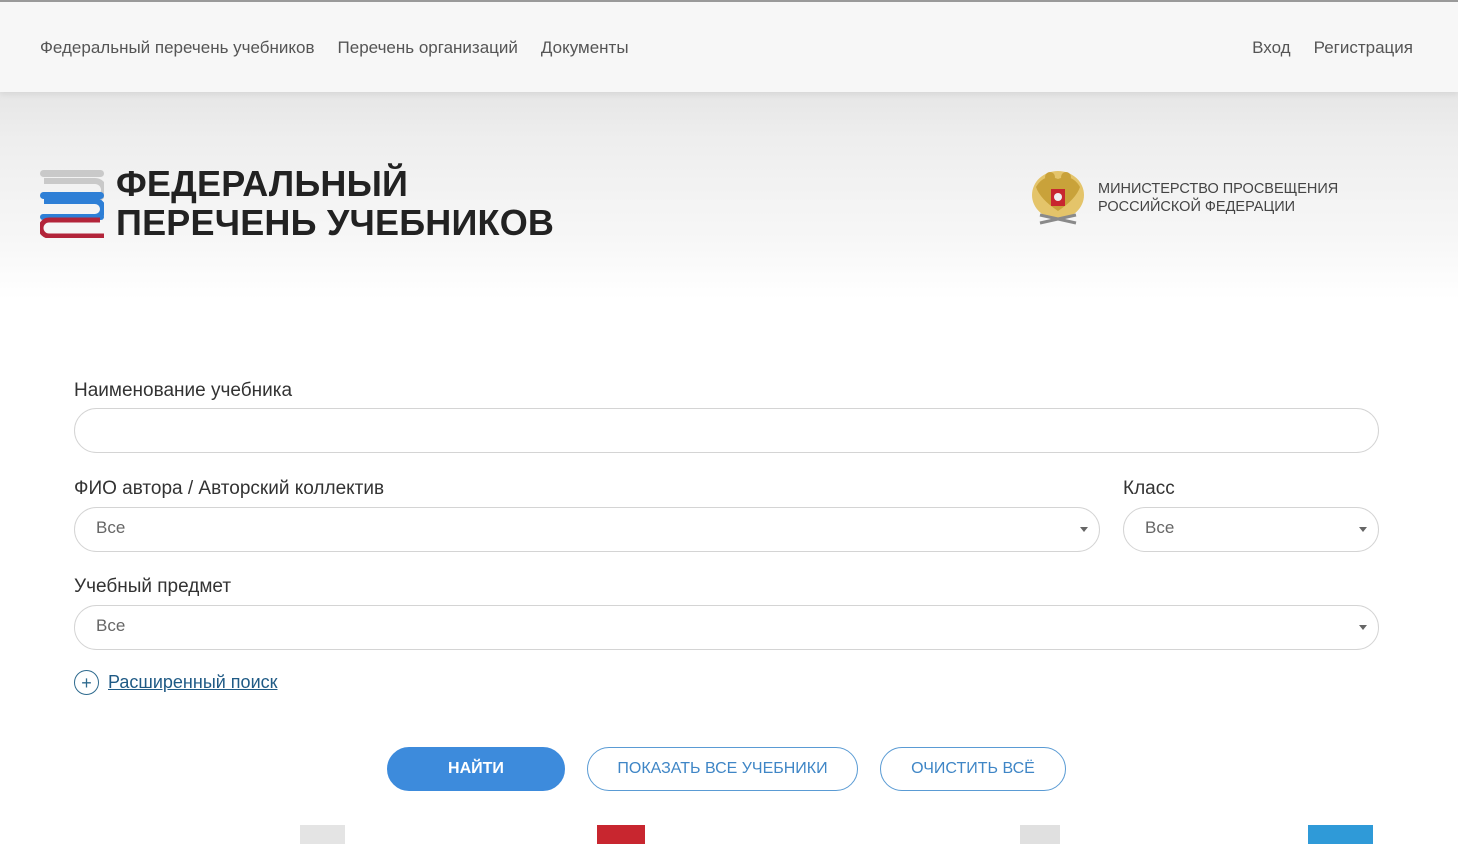 The image size is (1458, 844). I want to click on nav-link-documents: Документы, so click(585, 48).